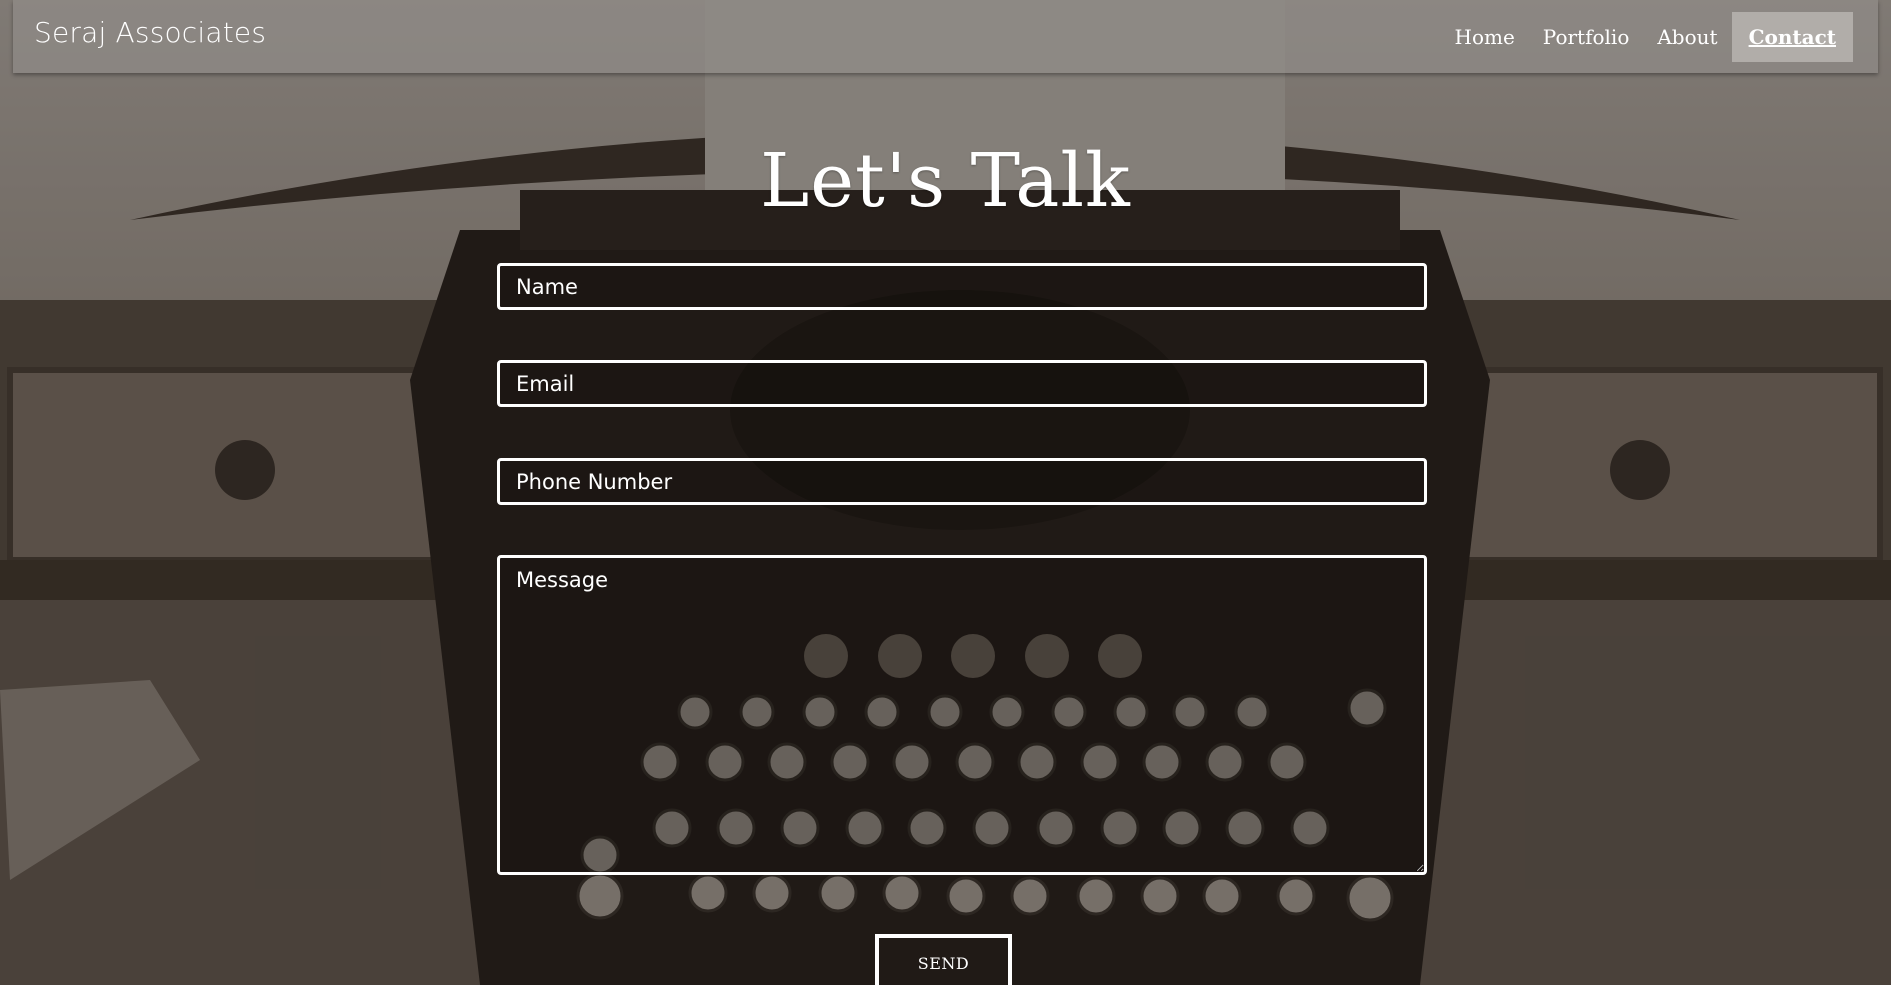  Describe the element at coordinates (1687, 37) in the screenshot. I see `nav-link-about: About` at that location.